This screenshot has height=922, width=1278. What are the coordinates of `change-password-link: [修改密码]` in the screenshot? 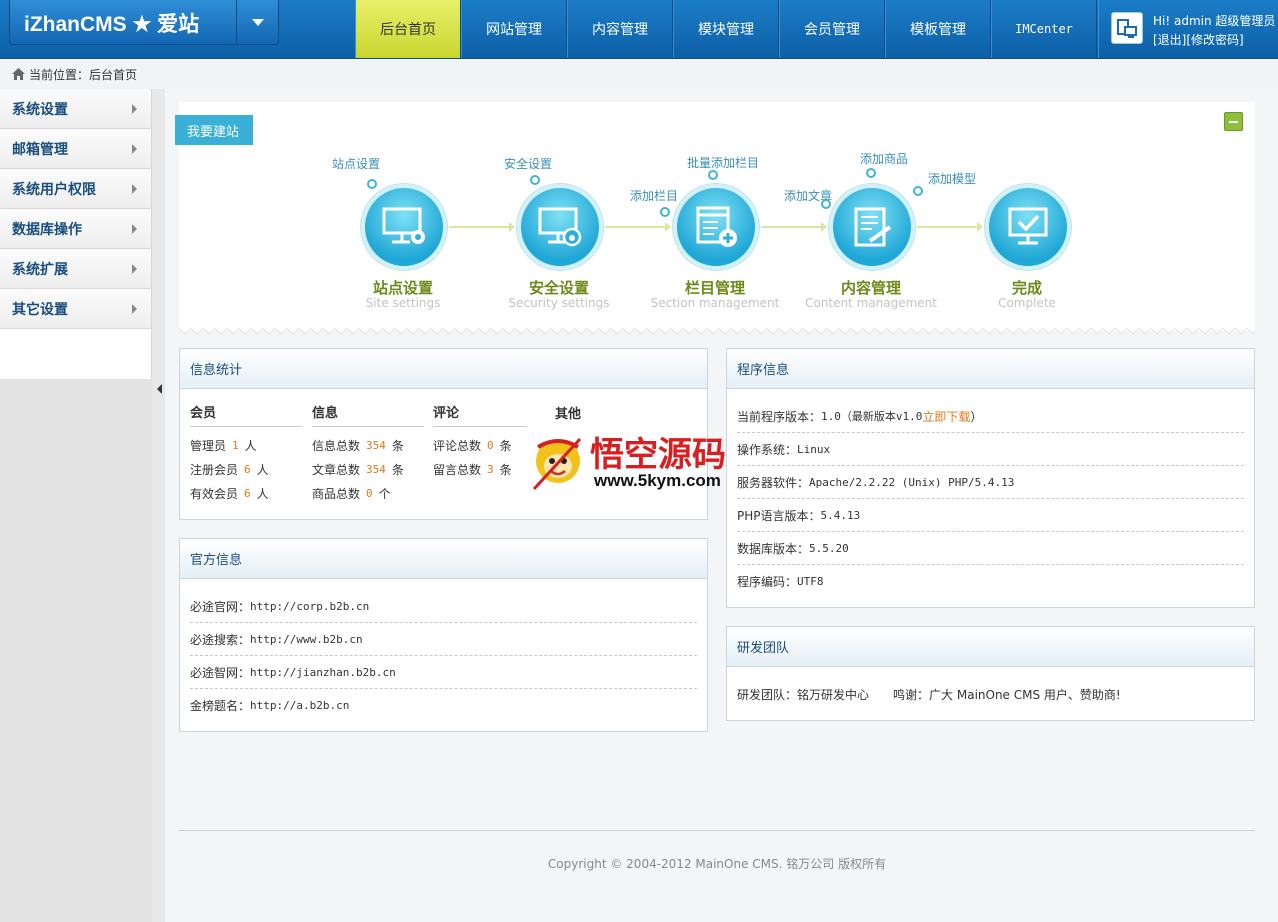 It's located at (1214, 40).